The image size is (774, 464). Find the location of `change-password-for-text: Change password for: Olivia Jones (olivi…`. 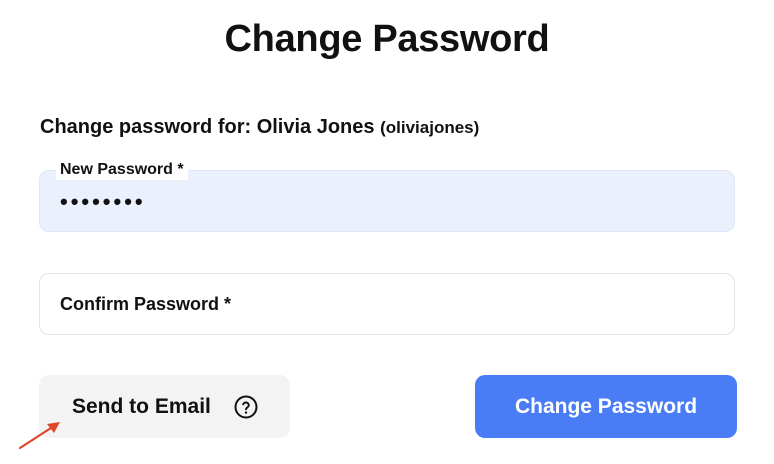

change-password-for-text: Change password for: Olivia Jones (olivi… is located at coordinates (259, 127).